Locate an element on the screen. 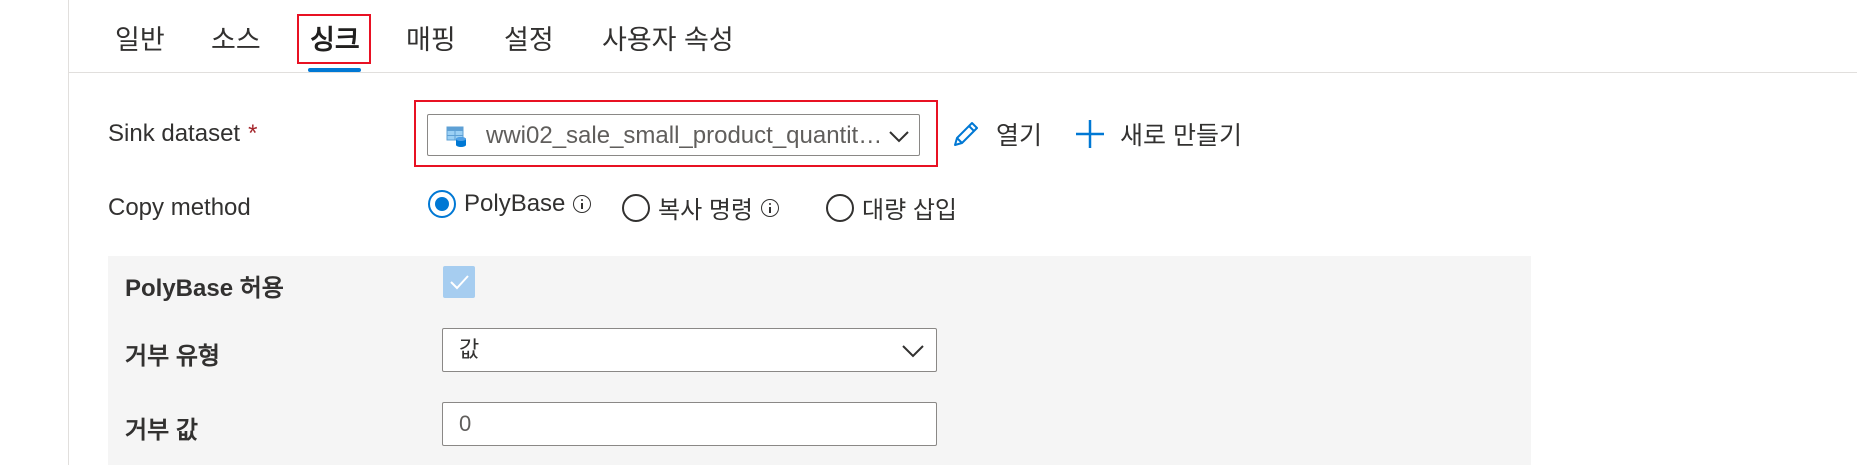 The image size is (1857, 465). radio-bulk-insert-circle is located at coordinates (840, 207).